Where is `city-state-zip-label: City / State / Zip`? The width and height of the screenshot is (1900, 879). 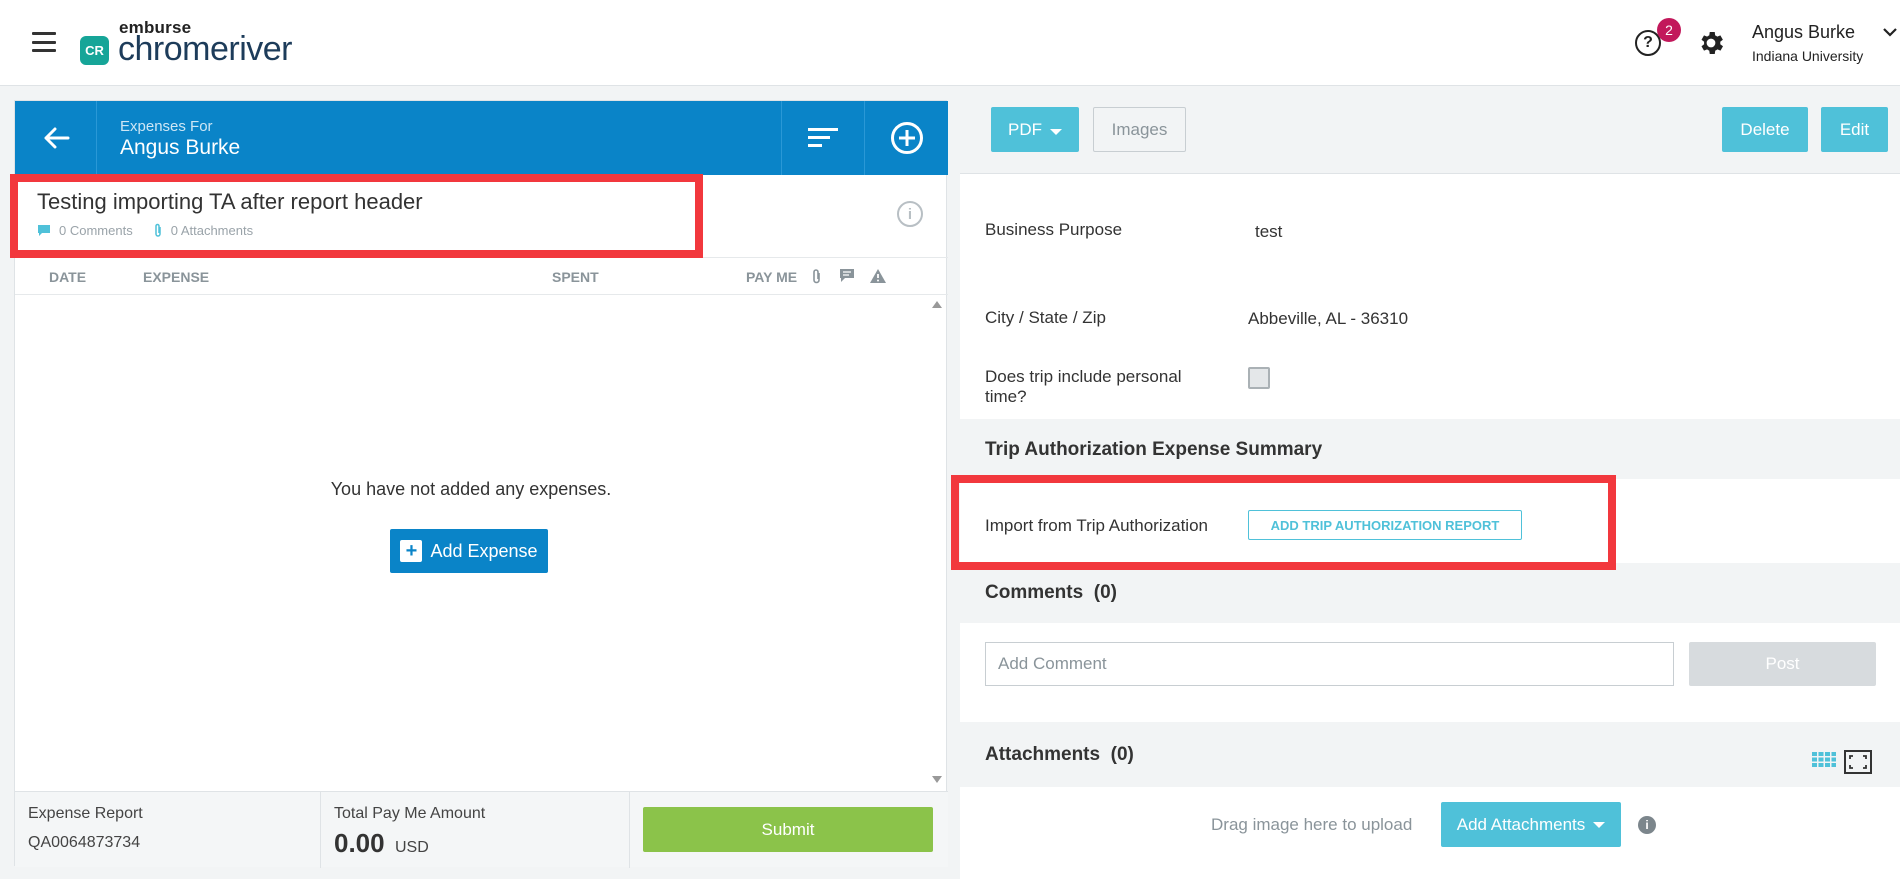
city-state-zip-label: City / State / Zip is located at coordinates (1045, 317).